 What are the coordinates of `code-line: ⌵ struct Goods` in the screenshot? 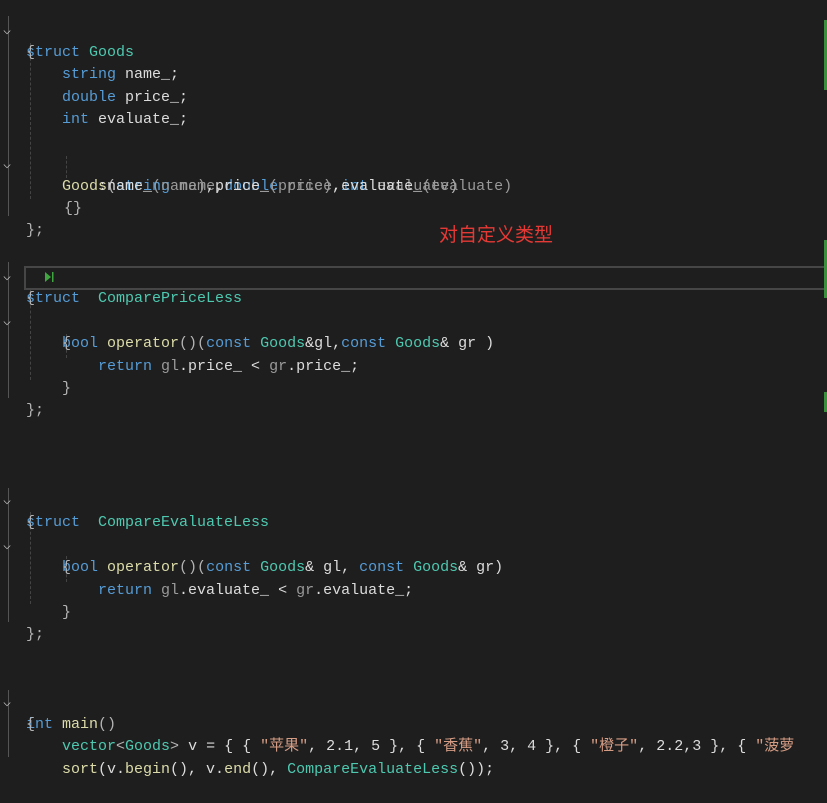 It's located at (410, 30).